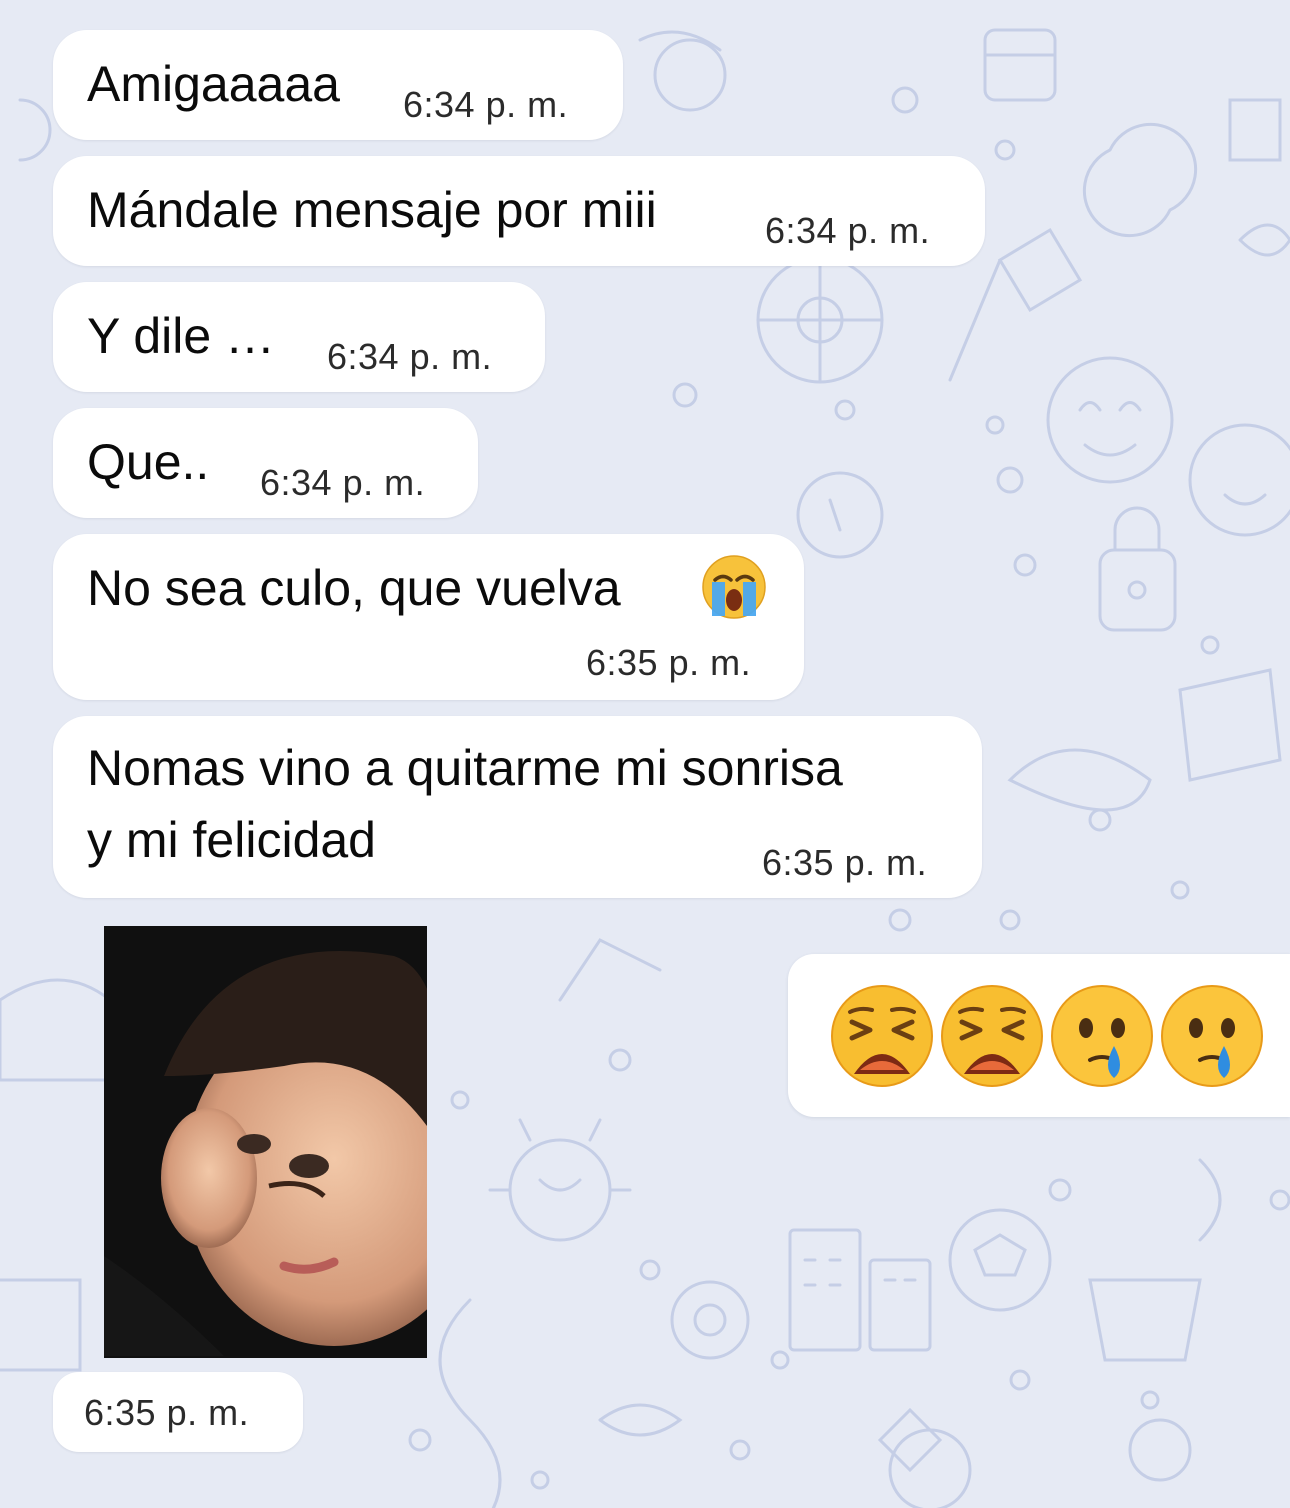 This screenshot has height=1508, width=1290. What do you see at coordinates (354, 588) in the screenshot?
I see `message-text: No sea culo, que vuelva` at bounding box center [354, 588].